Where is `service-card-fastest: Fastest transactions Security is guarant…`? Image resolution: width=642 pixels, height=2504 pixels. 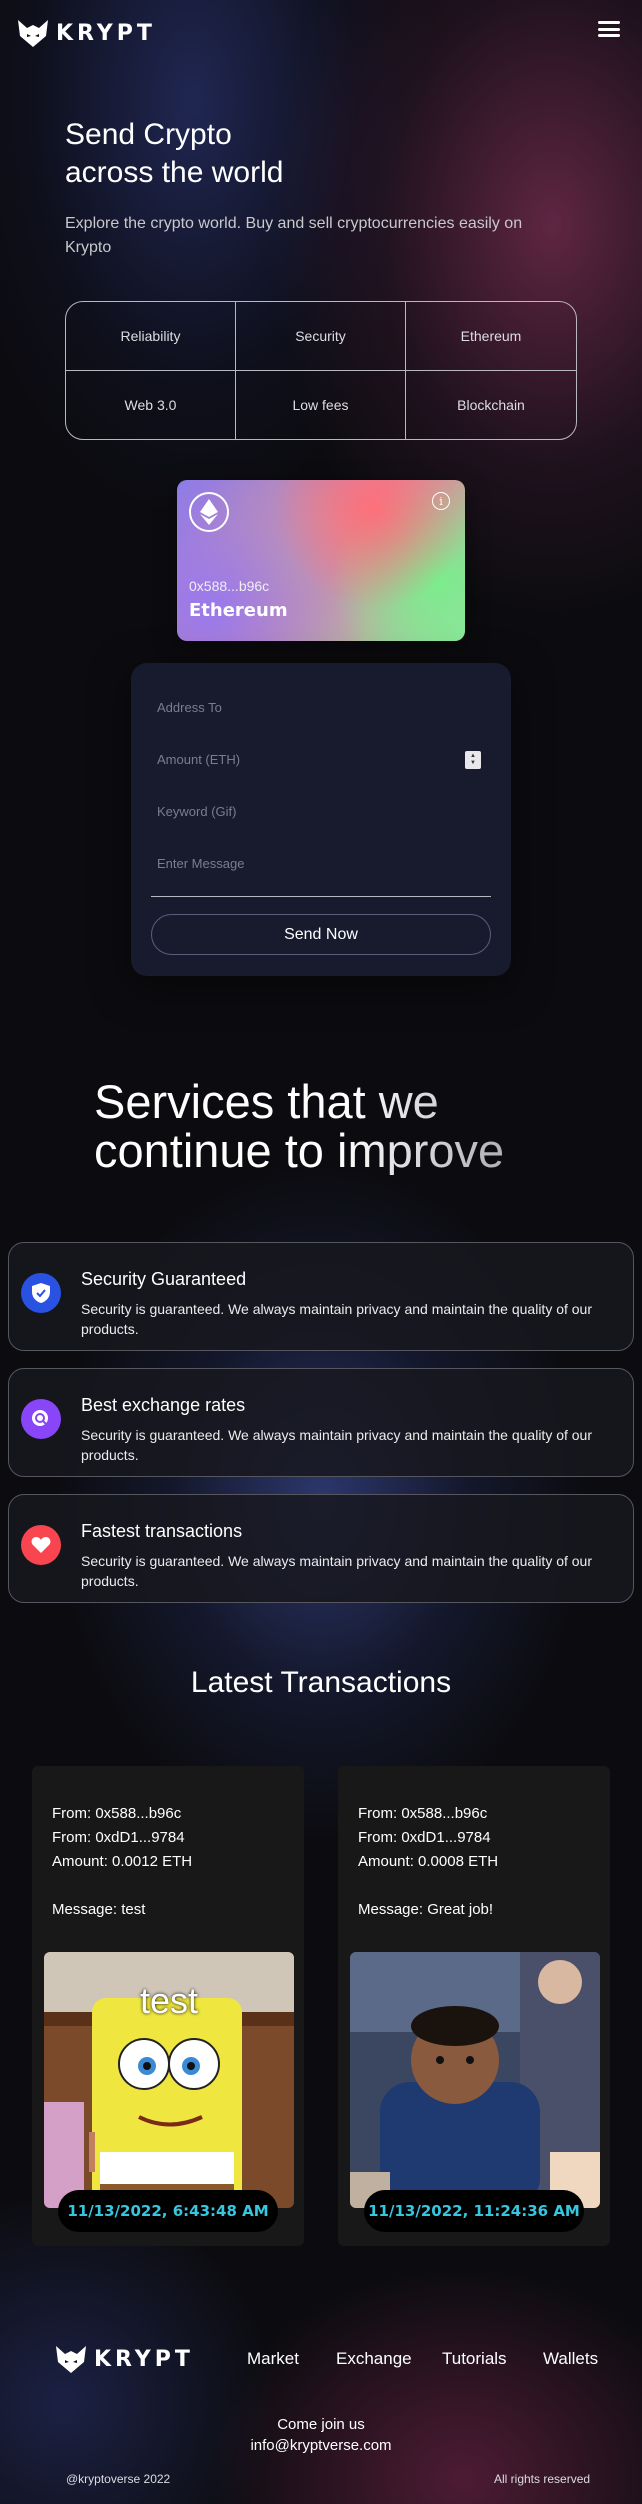 service-card-fastest: Fastest transactions Security is guarant… is located at coordinates (321, 1548).